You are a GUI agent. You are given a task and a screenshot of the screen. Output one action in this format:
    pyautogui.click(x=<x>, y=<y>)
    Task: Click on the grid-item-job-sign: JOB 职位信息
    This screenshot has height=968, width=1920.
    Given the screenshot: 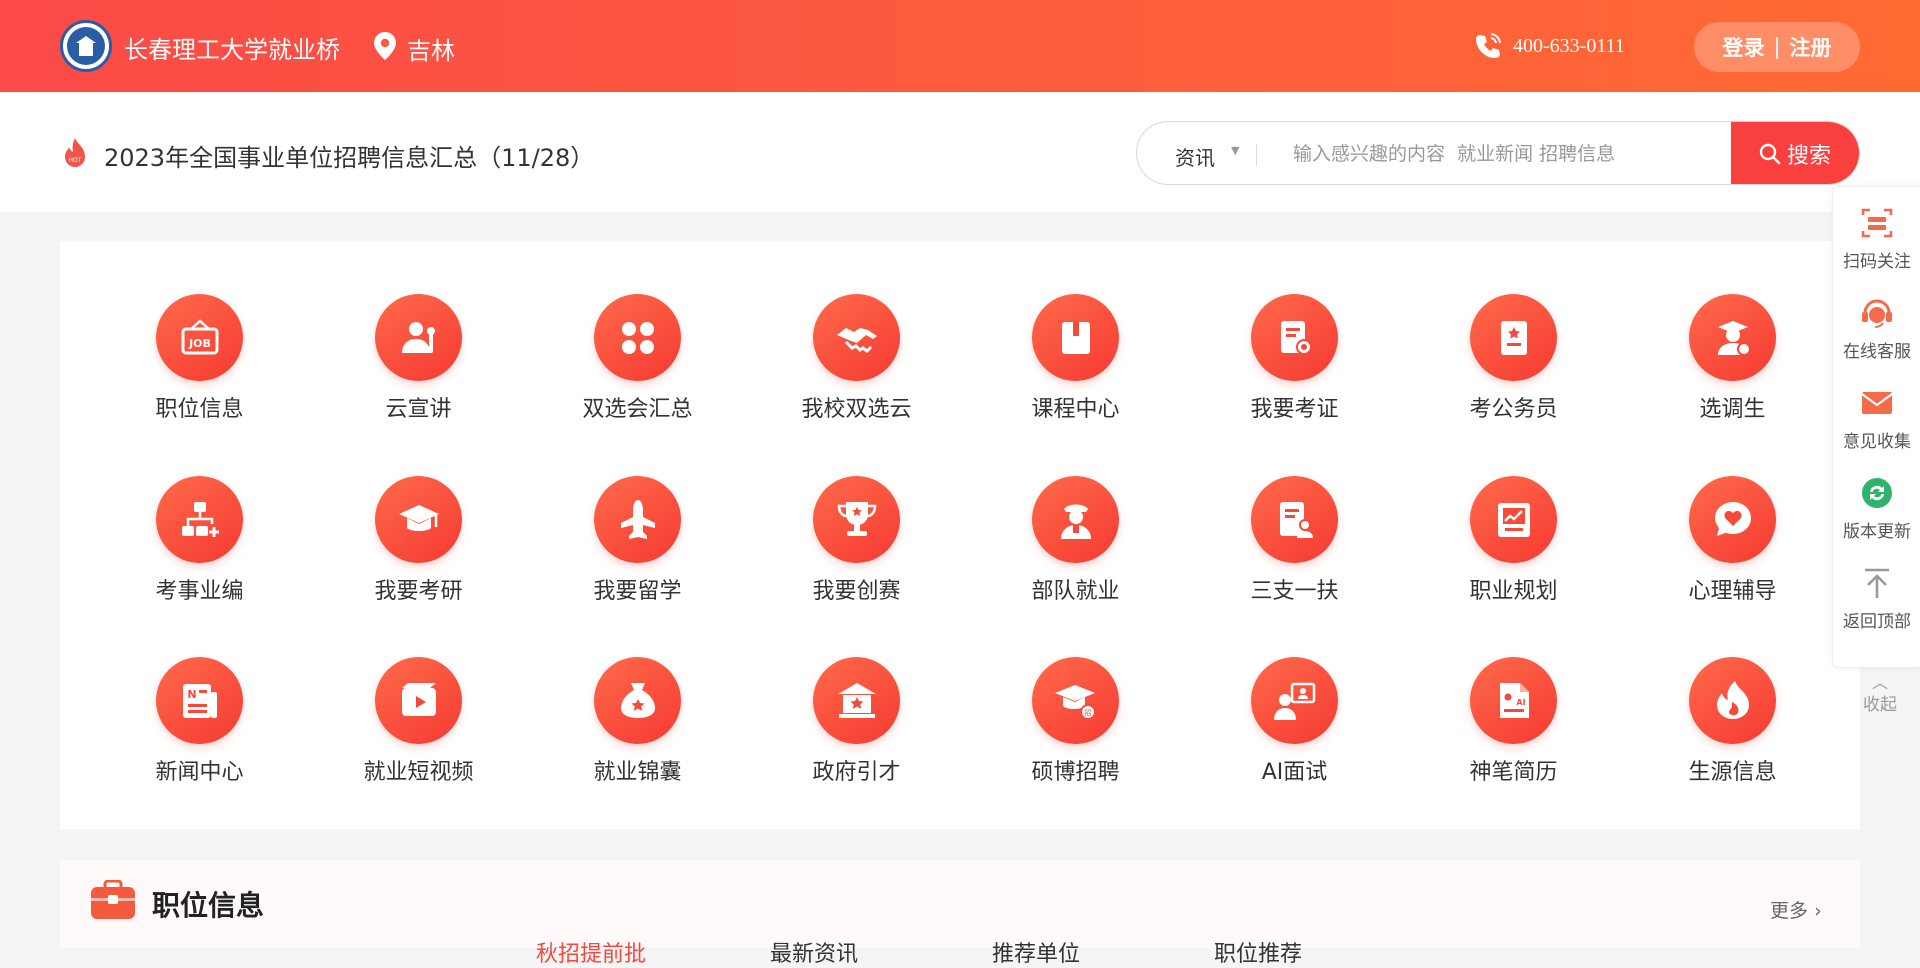 What is the action you would take?
    pyautogui.click(x=199, y=364)
    